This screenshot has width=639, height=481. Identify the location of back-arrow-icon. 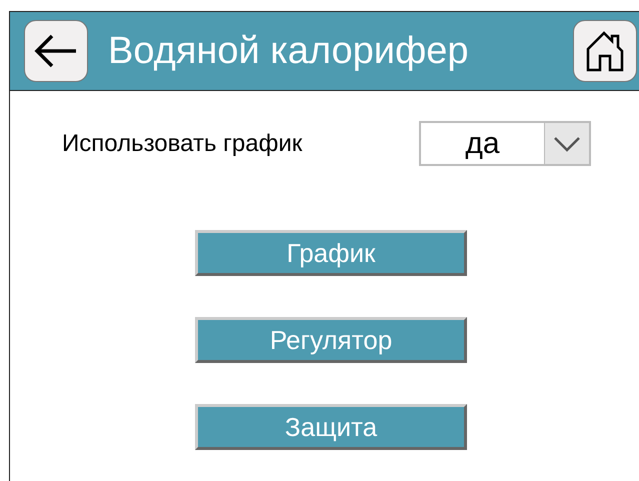
(56, 51).